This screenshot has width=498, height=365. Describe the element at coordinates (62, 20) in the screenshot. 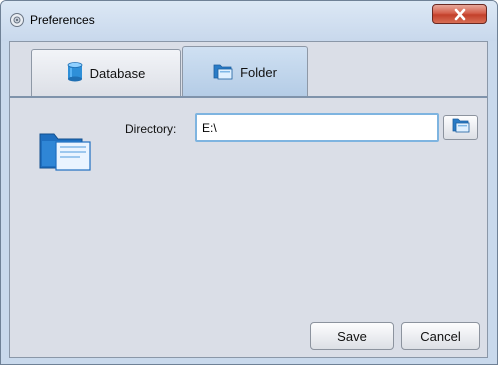

I see `window-title: Preferences` at that location.